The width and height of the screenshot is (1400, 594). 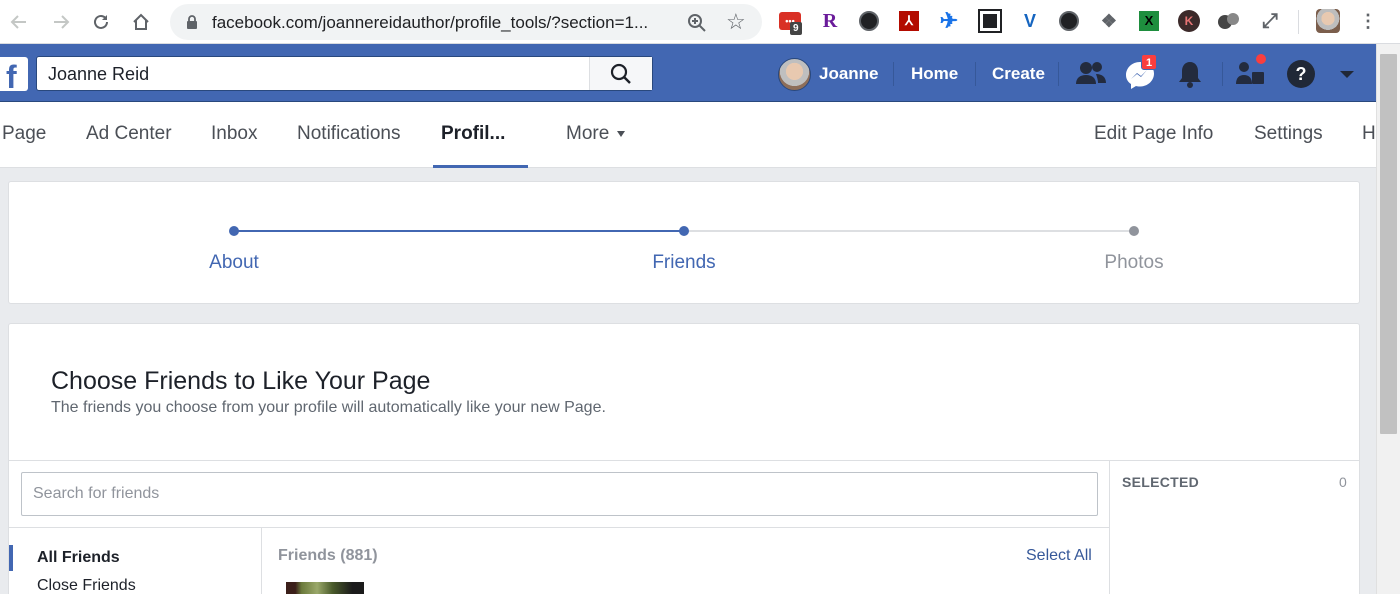 I want to click on profile-link: Joanne, so click(x=828, y=74).